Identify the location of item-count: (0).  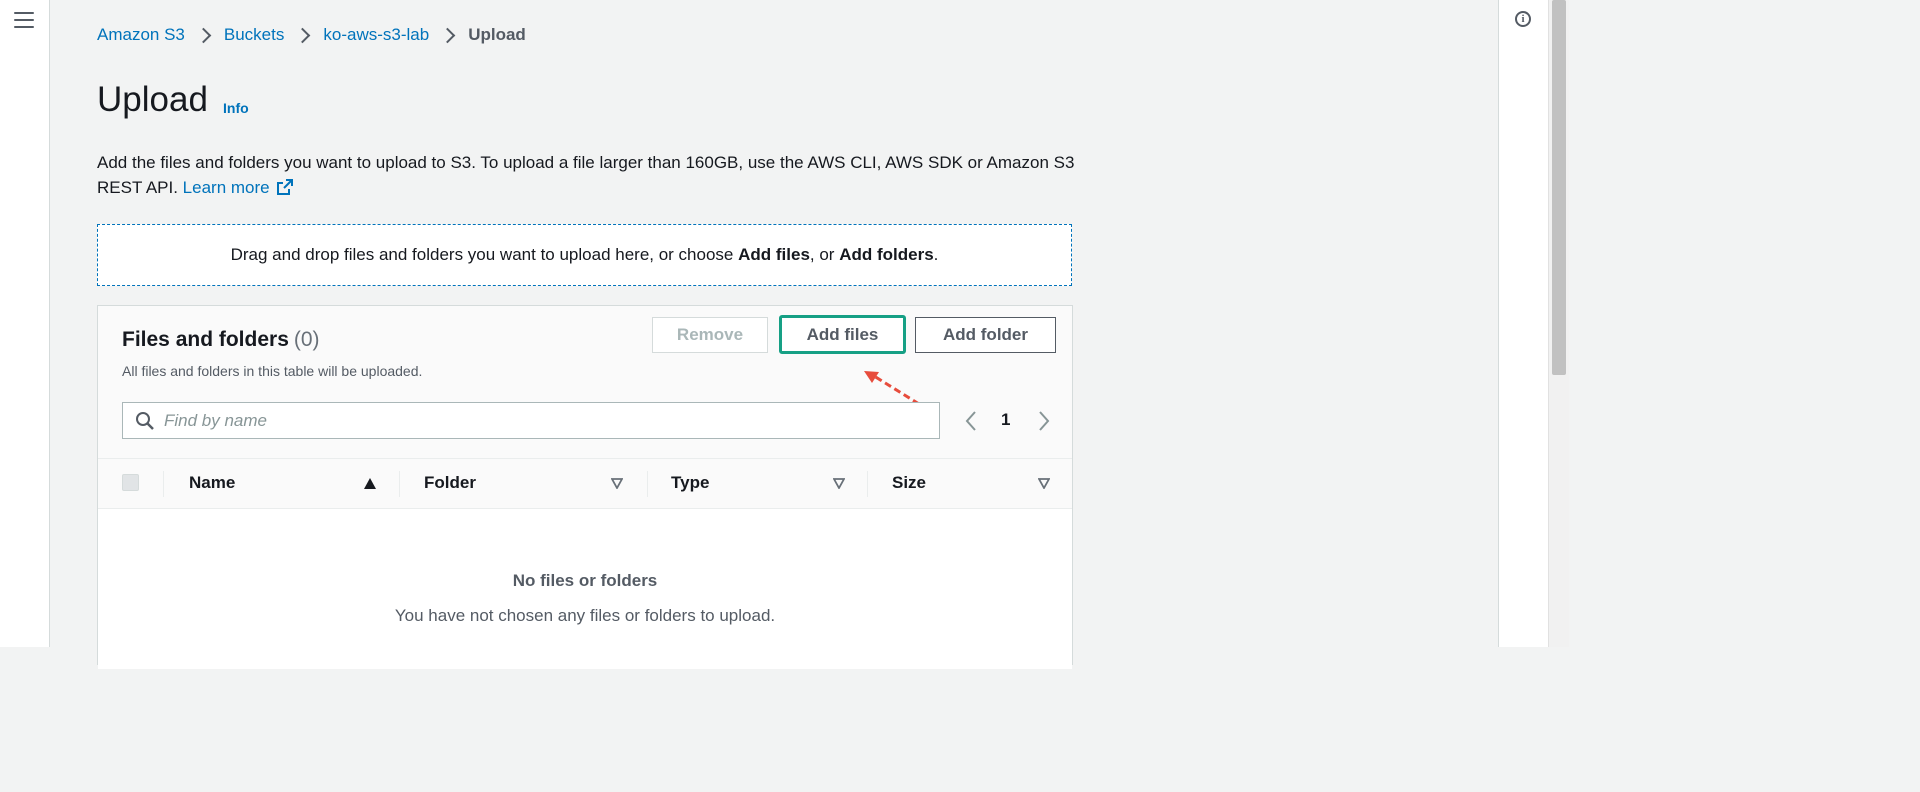
(306, 339).